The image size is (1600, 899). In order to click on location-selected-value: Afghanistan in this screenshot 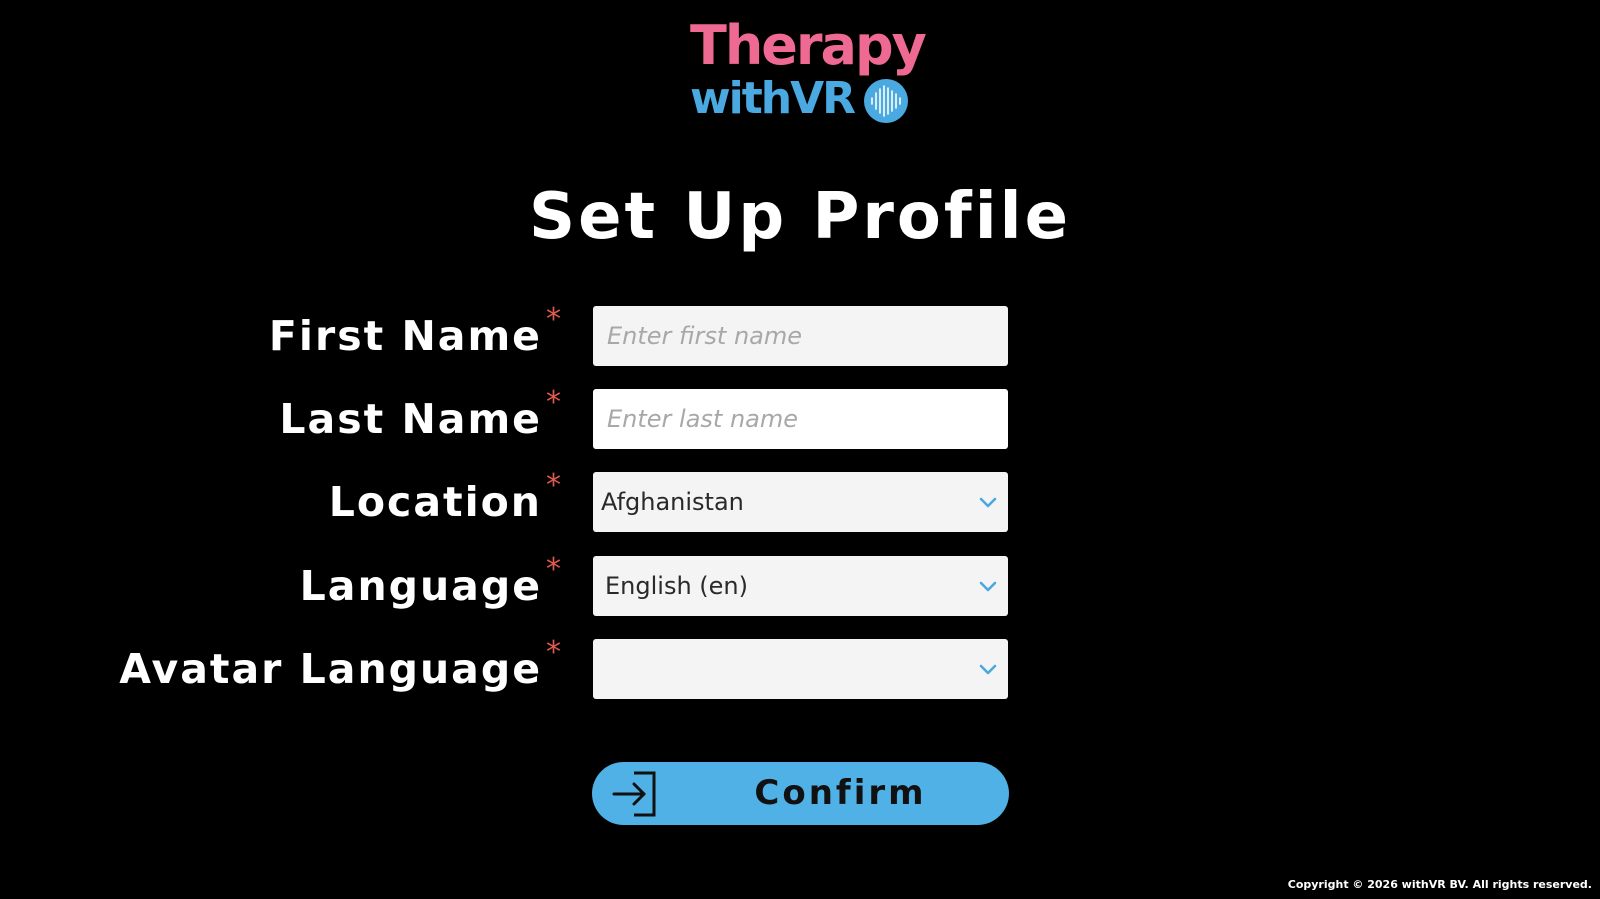, I will do `click(672, 502)`.